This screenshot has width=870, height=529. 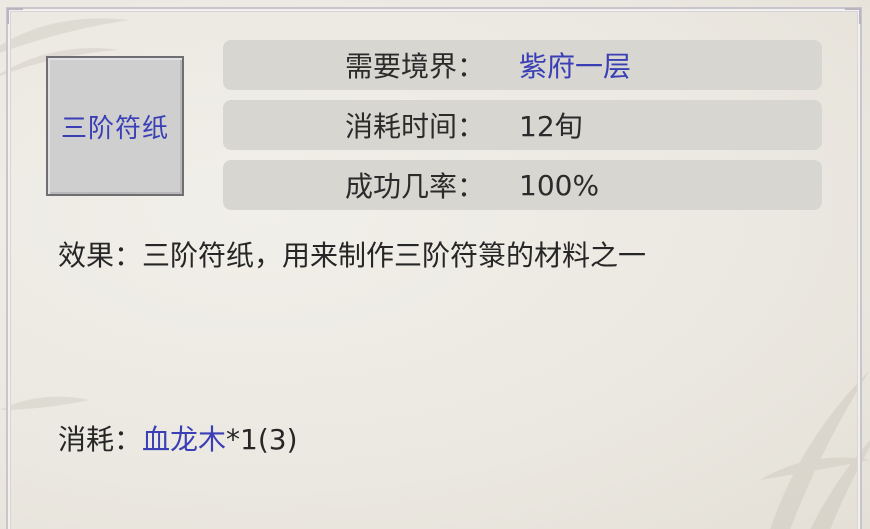 I want to click on info-value: 100%, so click(x=559, y=185).